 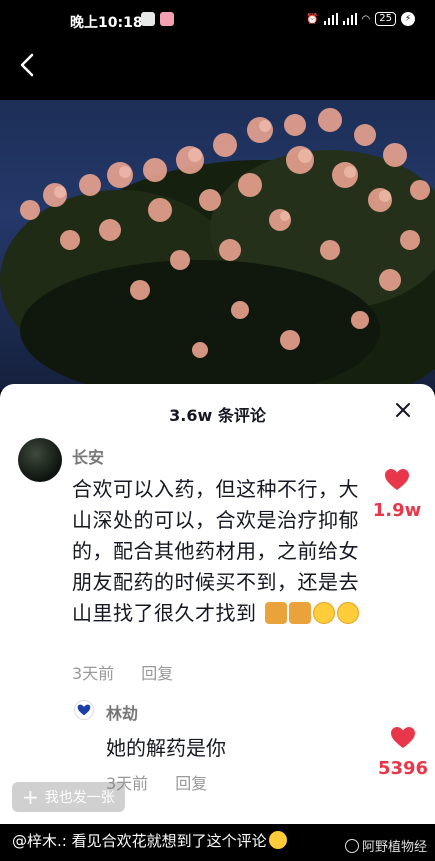 What do you see at coordinates (30, 797) in the screenshot?
I see `plus-icon: +` at bounding box center [30, 797].